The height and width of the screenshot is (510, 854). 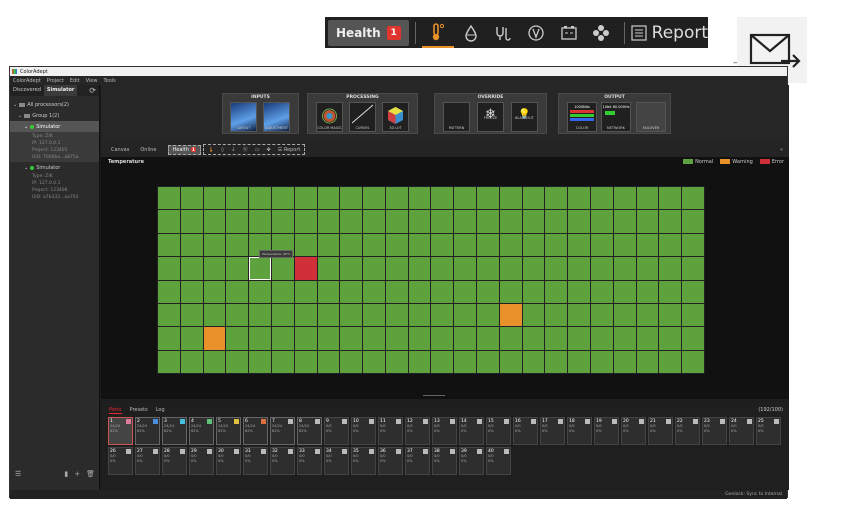 I want to click on port-card: 12 0/0 0%, so click(x=417, y=431).